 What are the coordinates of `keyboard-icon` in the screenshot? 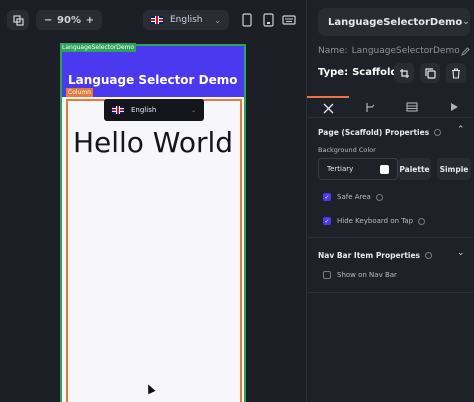 It's located at (289, 20).